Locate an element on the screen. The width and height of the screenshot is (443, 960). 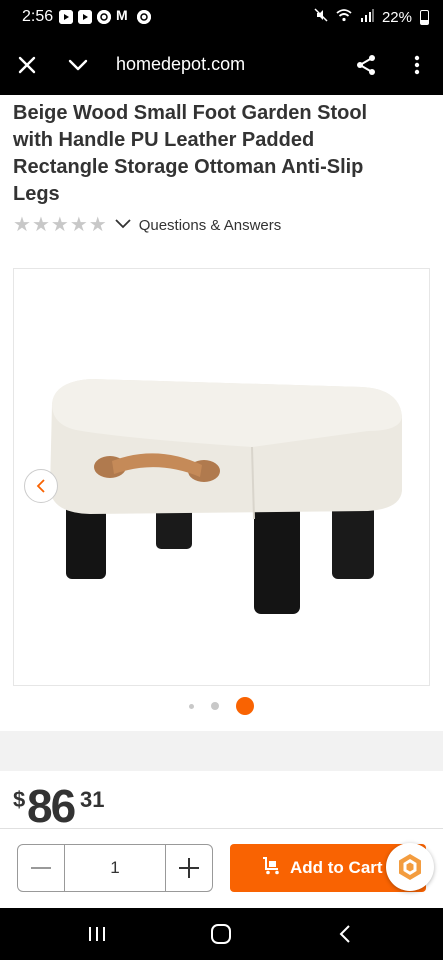
rating-row: ★ ★ ★ ★ ★ Questions & Answers is located at coordinates (147, 225).